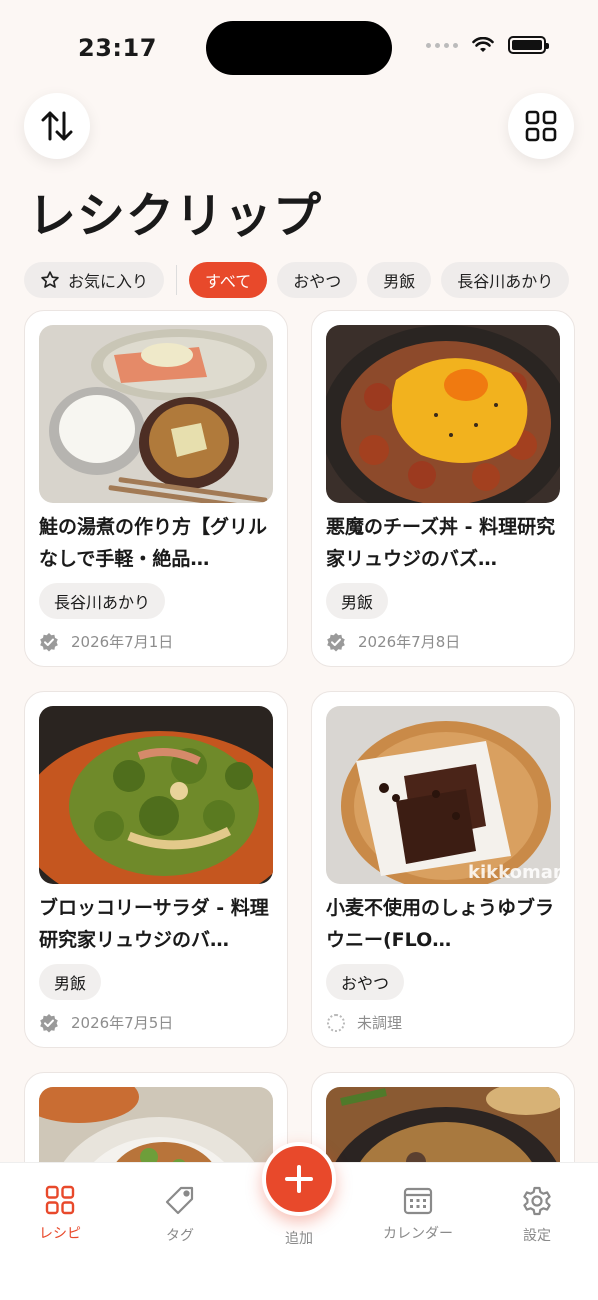  I want to click on favorites-filter-chip: お気に入り, so click(94, 280).